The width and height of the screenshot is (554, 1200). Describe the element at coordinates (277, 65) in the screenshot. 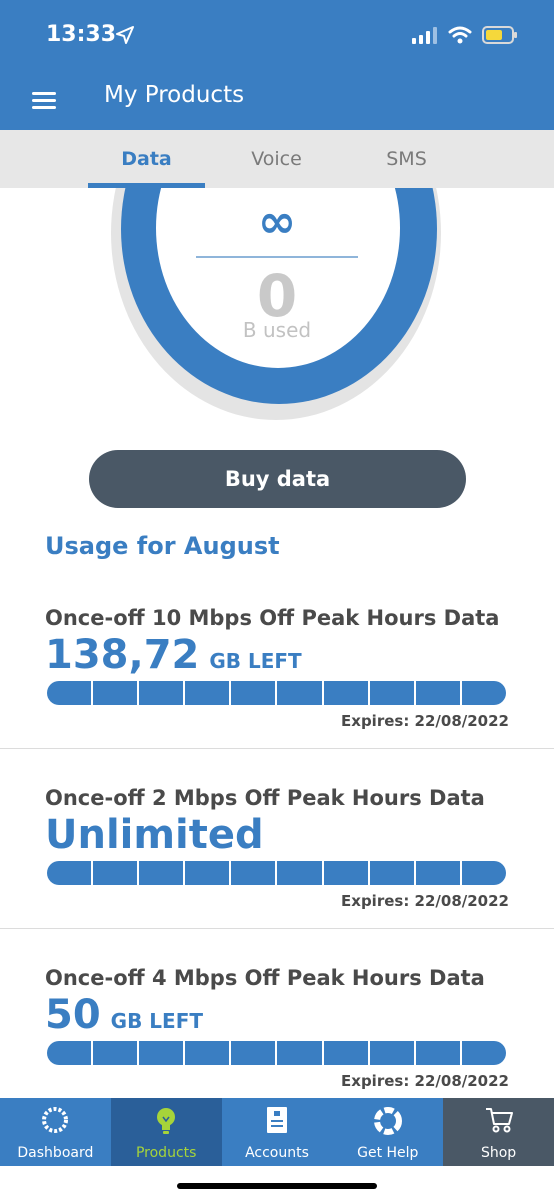

I see `app-header: 13:33 My Products` at that location.